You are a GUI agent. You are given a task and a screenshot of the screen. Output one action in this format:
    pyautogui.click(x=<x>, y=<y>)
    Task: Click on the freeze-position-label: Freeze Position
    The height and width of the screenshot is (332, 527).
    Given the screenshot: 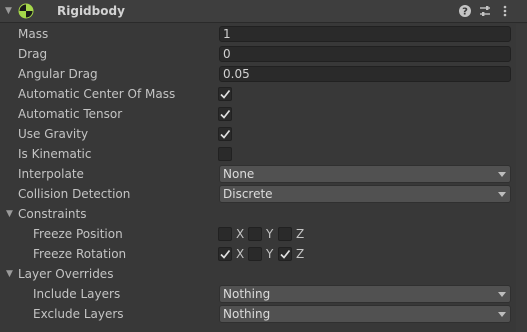 What is the action you would take?
    pyautogui.click(x=78, y=234)
    